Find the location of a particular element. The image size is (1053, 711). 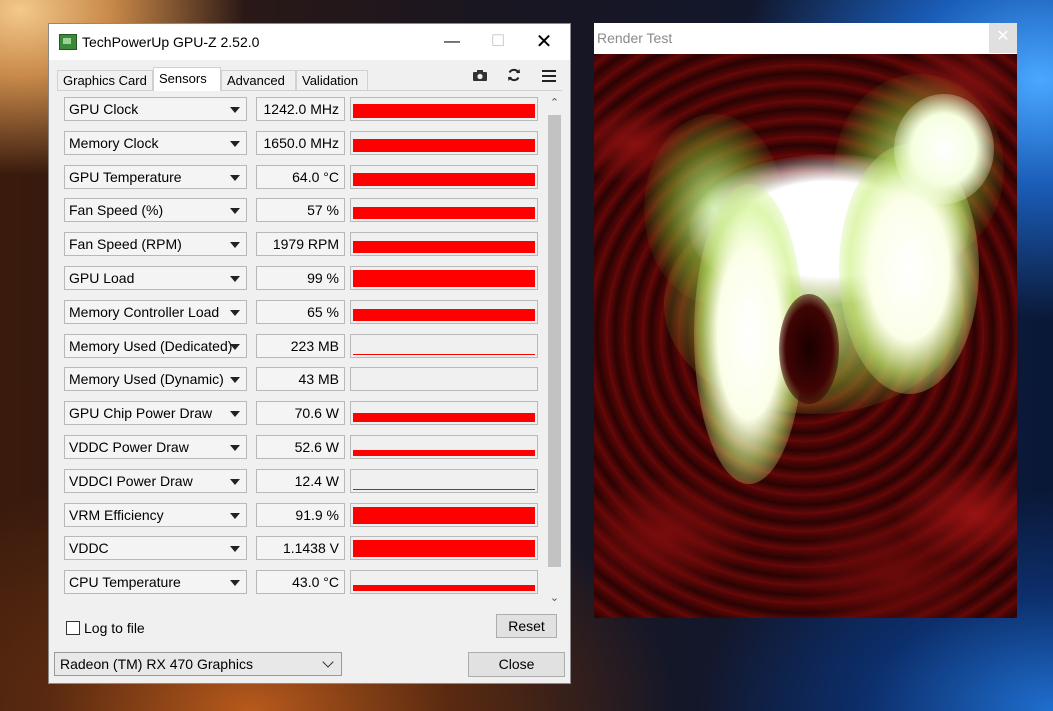

log-to-file-checkbox is located at coordinates (73, 628).